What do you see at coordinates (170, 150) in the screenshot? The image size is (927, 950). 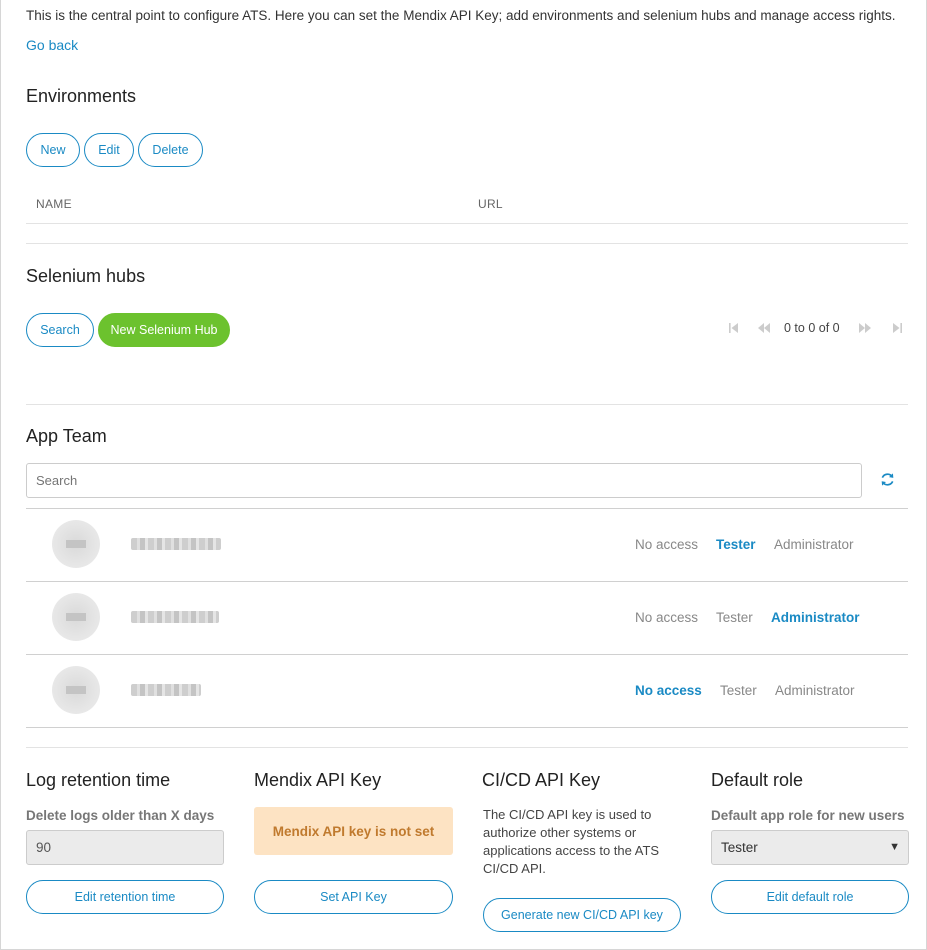 I see `delete-environment-button: Delete` at bounding box center [170, 150].